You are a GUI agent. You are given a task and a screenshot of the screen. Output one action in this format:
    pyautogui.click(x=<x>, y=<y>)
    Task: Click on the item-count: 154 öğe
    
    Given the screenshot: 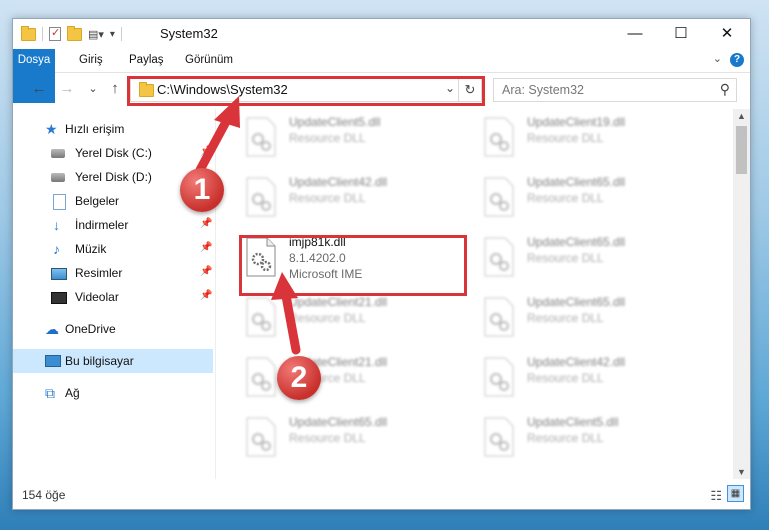 What is the action you would take?
    pyautogui.click(x=44, y=495)
    